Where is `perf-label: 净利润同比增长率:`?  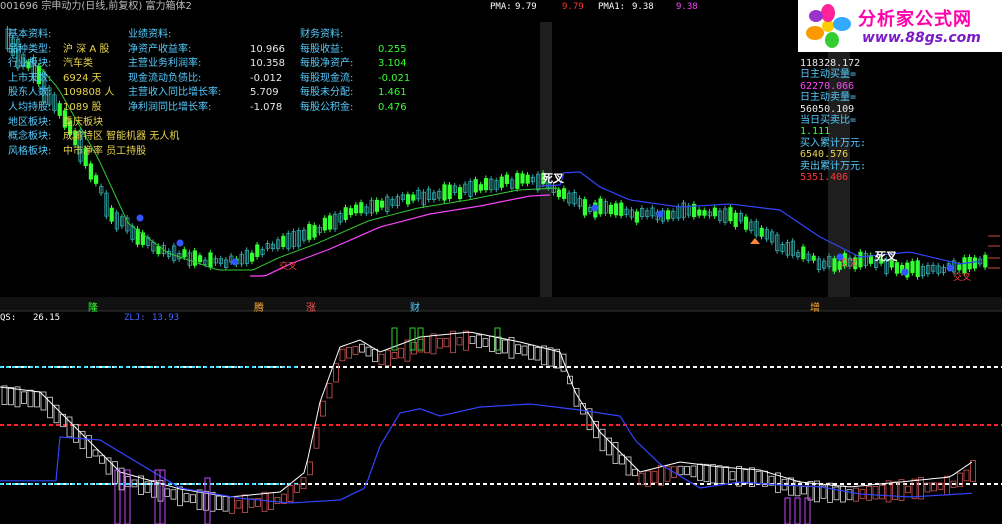 perf-label: 净利润同比增长率: is located at coordinates (170, 107).